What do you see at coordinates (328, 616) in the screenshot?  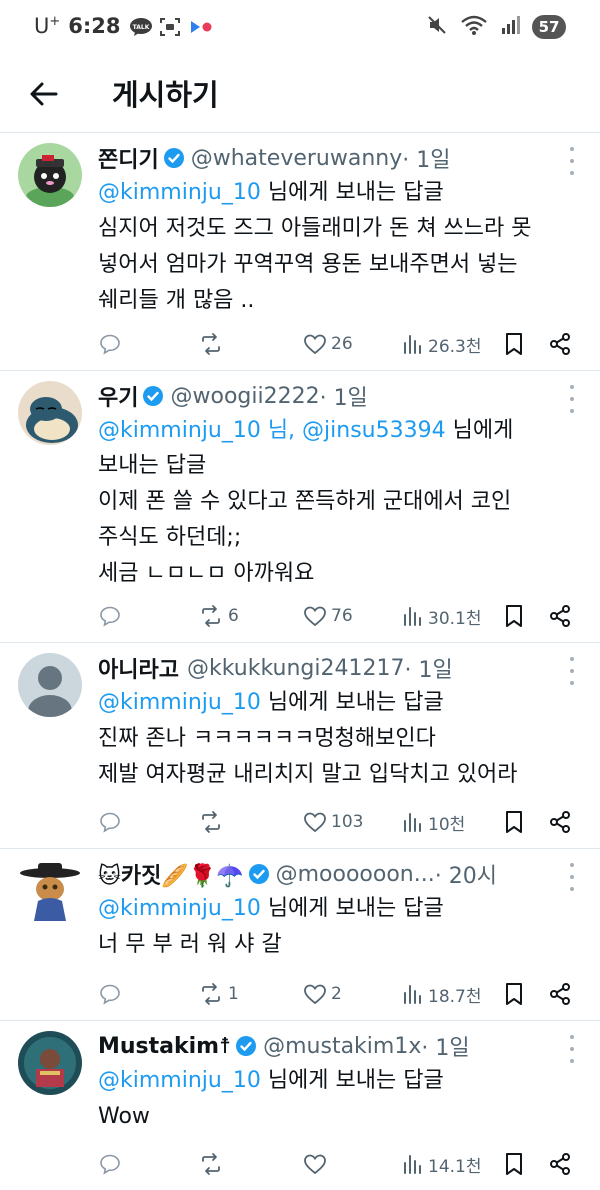 I see `like-button: 76` at bounding box center [328, 616].